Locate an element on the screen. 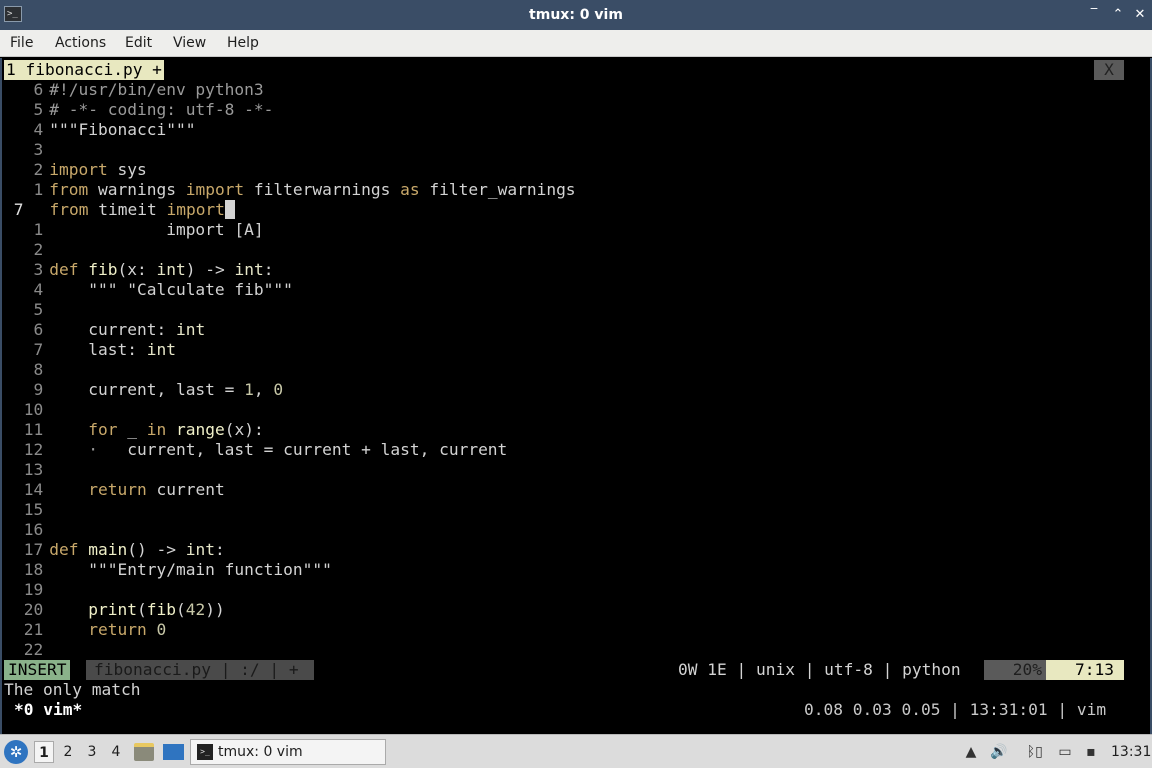 This screenshot has width=1152, height=768. vim-tab-close: X is located at coordinates (1109, 70).